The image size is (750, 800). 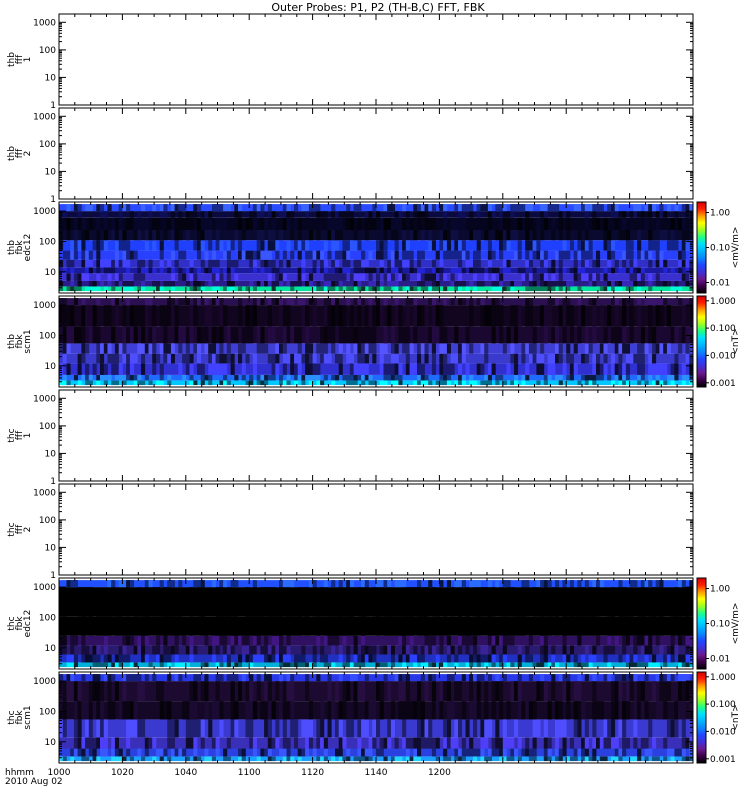 I want to click on y-tick-label: 1, so click(x=53, y=200).